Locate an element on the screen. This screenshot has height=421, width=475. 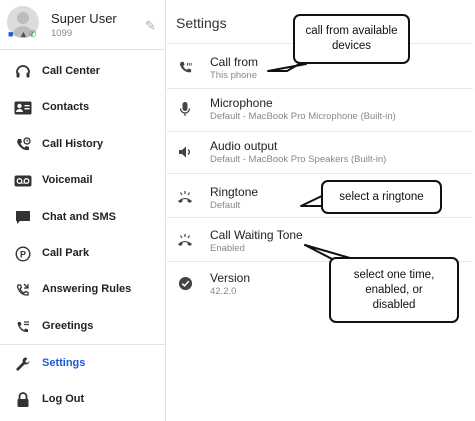
voicemail-icon is located at coordinates (23, 181).